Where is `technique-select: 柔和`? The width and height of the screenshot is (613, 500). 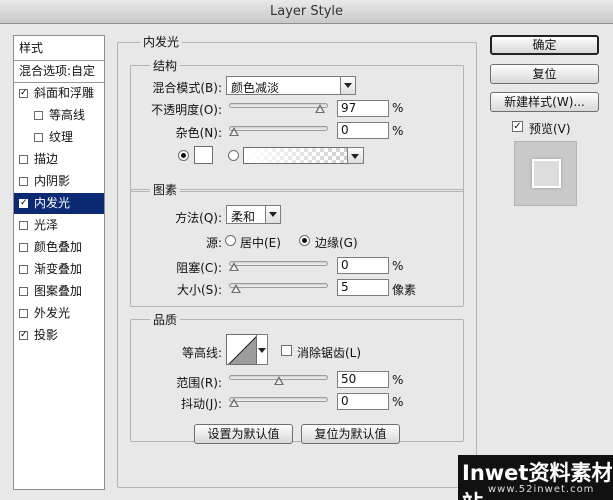
technique-select: 柔和 is located at coordinates (253, 214).